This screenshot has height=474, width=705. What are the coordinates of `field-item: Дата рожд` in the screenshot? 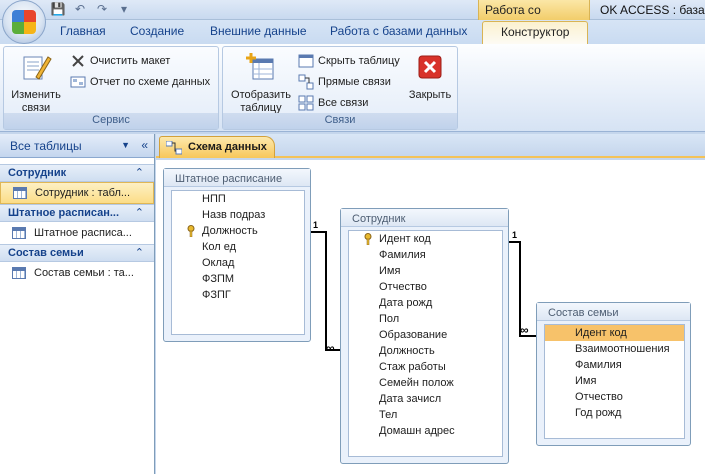 It's located at (425, 303).